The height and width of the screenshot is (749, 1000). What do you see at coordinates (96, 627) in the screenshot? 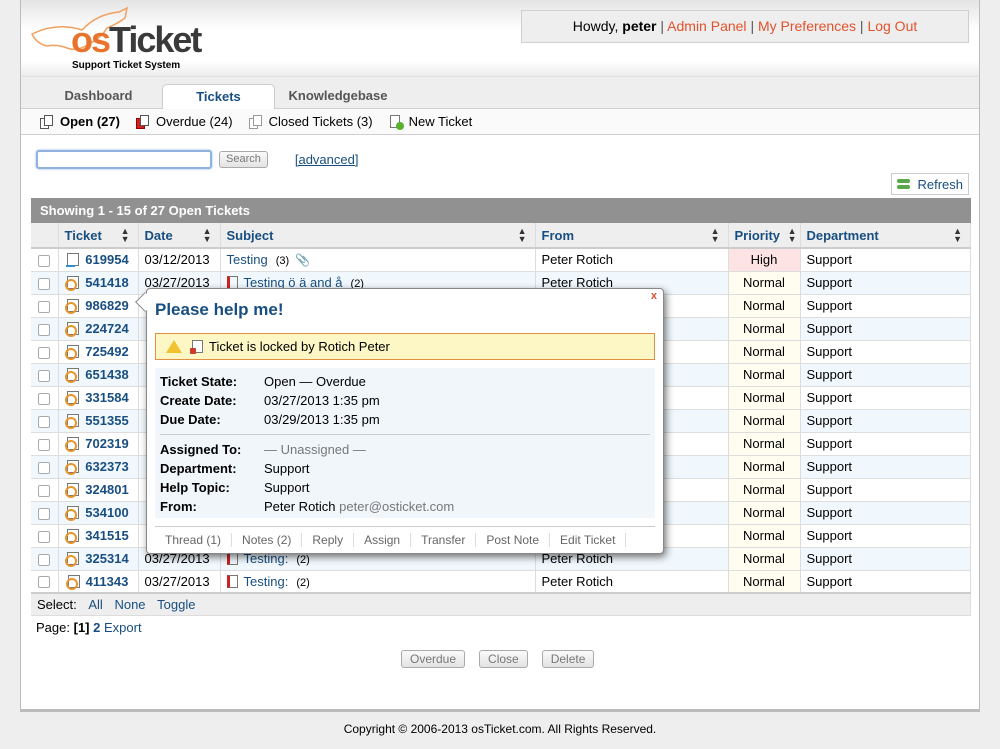
I see `page-2-link: 2` at bounding box center [96, 627].